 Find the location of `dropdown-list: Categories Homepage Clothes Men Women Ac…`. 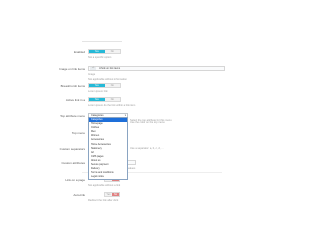

dropdown-list: Categories Homepage Clothes Men Women Ac… is located at coordinates (108, 149).